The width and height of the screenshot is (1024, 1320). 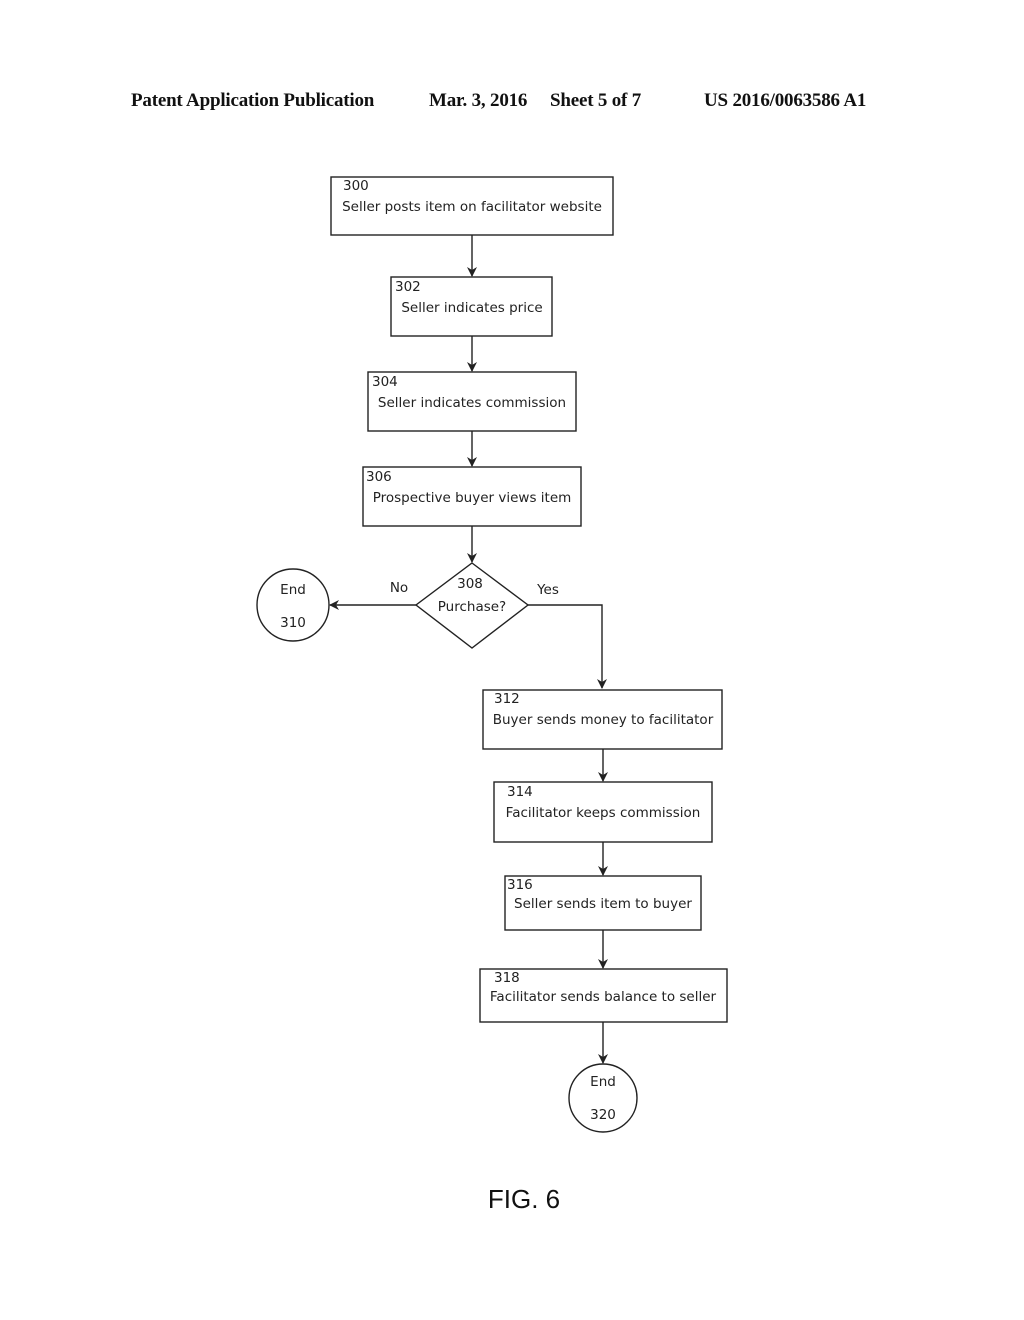 I want to click on step-number: 320, so click(x=603, y=1115).